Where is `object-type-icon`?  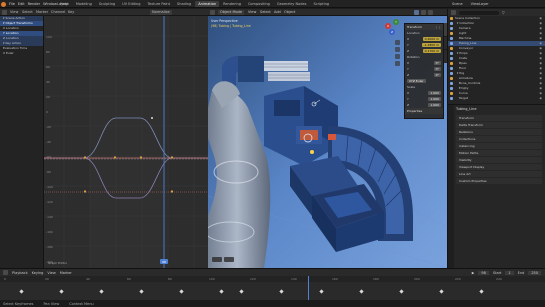 object-type-icon is located at coordinates (451, 43).